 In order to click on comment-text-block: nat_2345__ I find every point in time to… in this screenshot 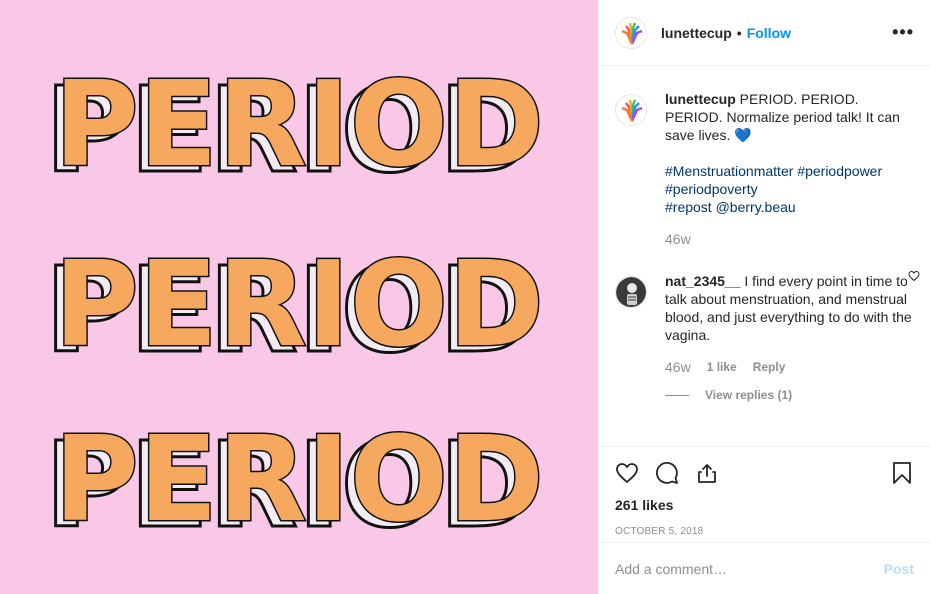, I will do `click(789, 324)`.